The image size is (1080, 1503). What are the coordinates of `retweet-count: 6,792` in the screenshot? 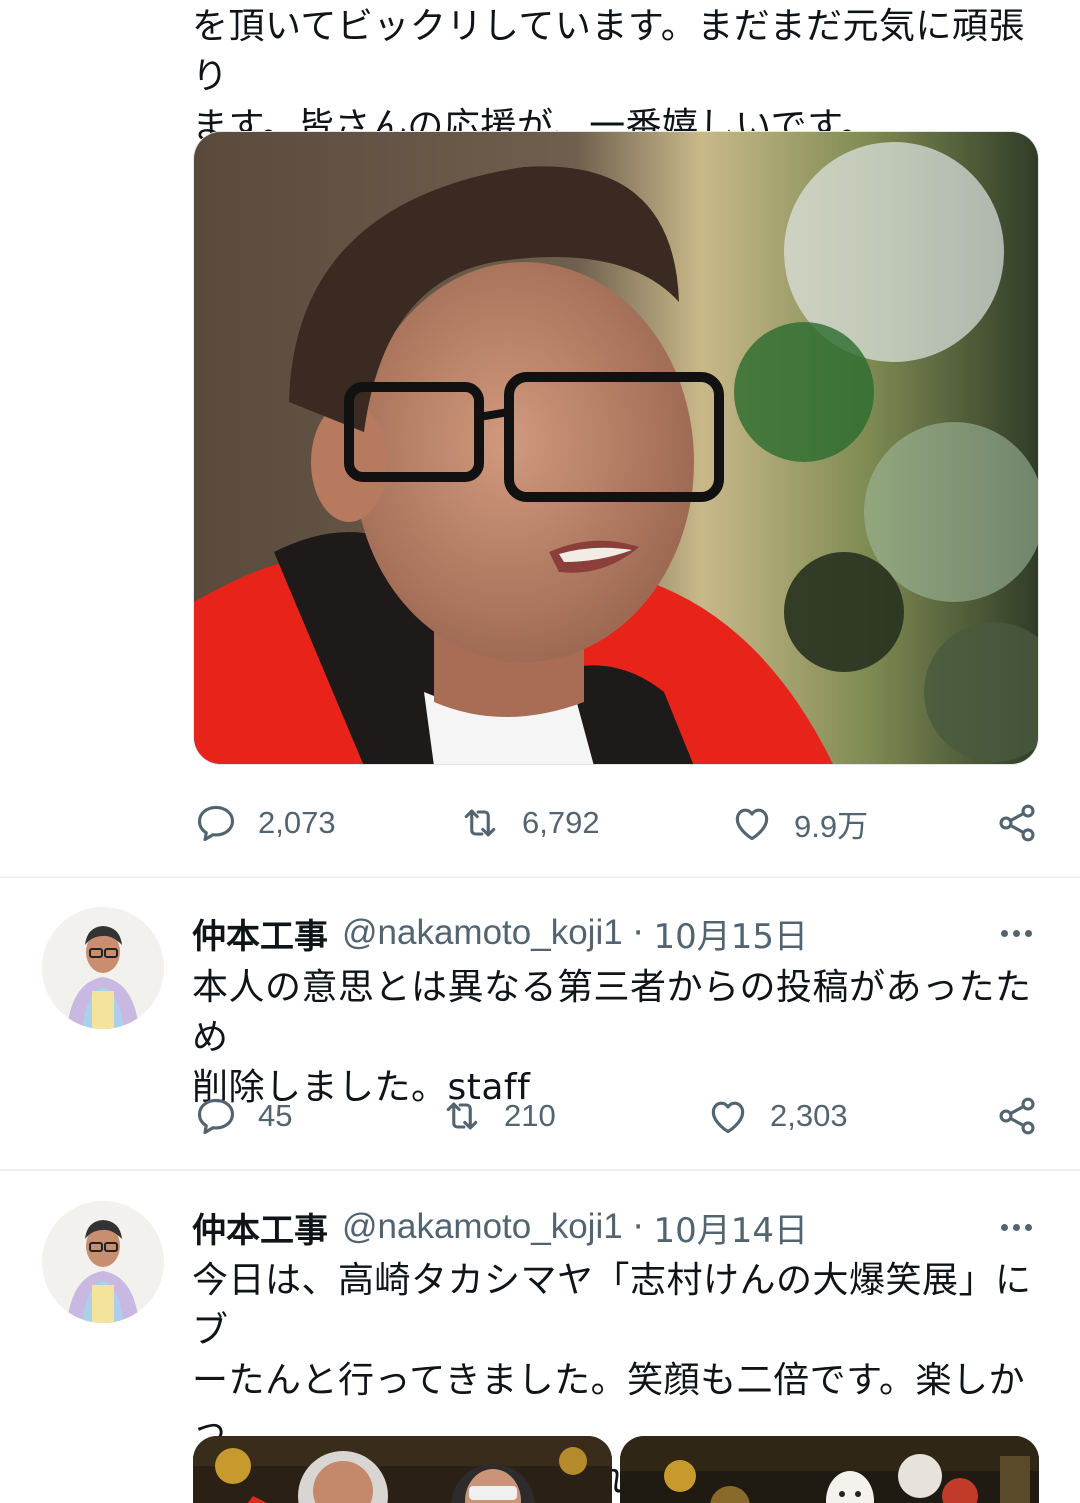 It's located at (561, 822).